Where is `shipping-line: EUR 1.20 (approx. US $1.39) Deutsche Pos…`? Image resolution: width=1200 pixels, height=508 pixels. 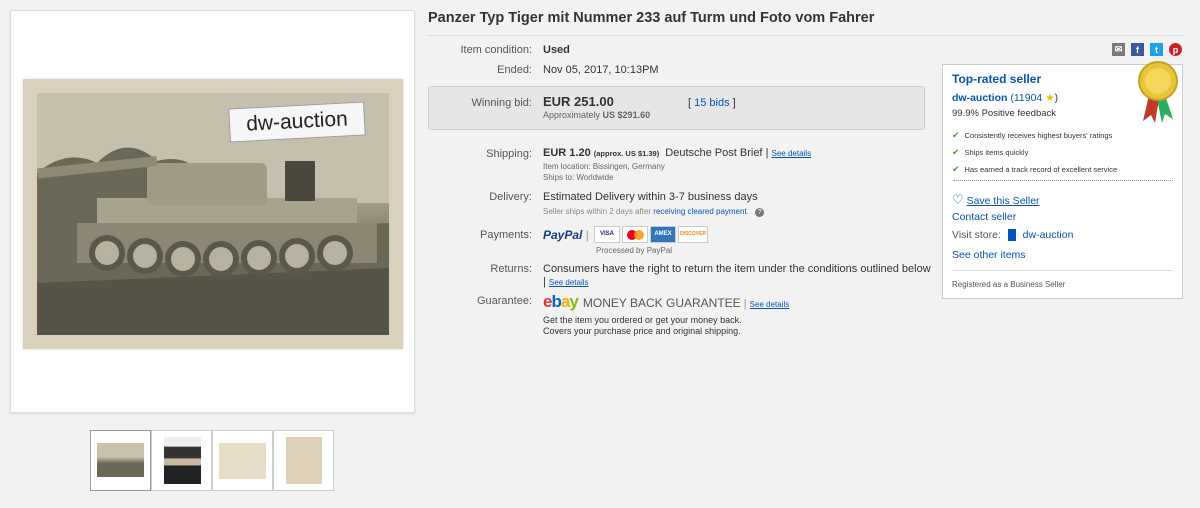 shipping-line: EUR 1.20 (approx. US $1.39) Deutsche Pos… is located at coordinates (677, 153).